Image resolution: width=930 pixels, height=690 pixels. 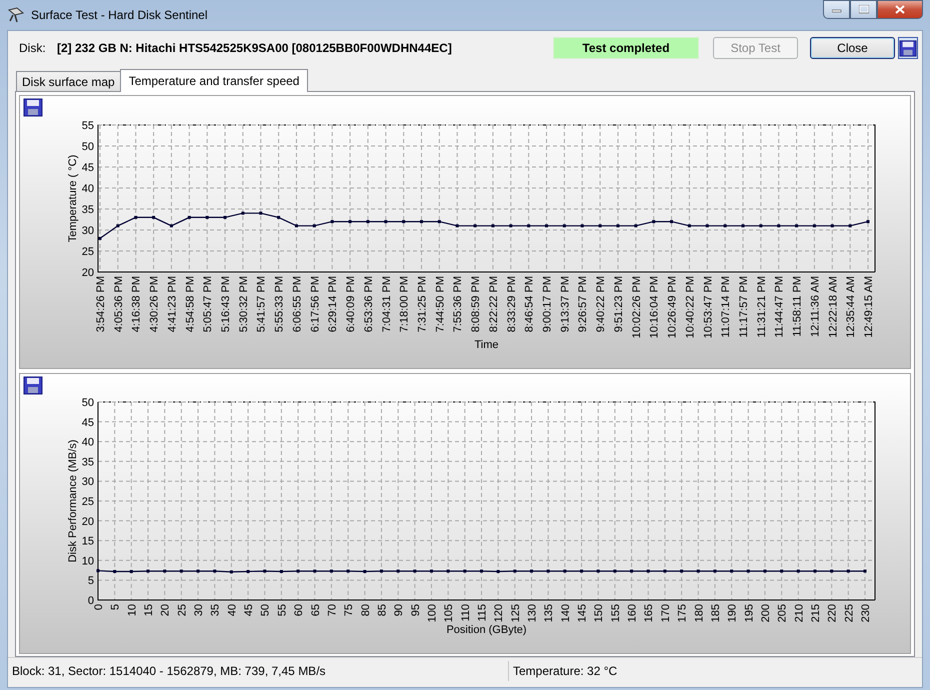 I want to click on minimize-button, so click(x=836, y=9).